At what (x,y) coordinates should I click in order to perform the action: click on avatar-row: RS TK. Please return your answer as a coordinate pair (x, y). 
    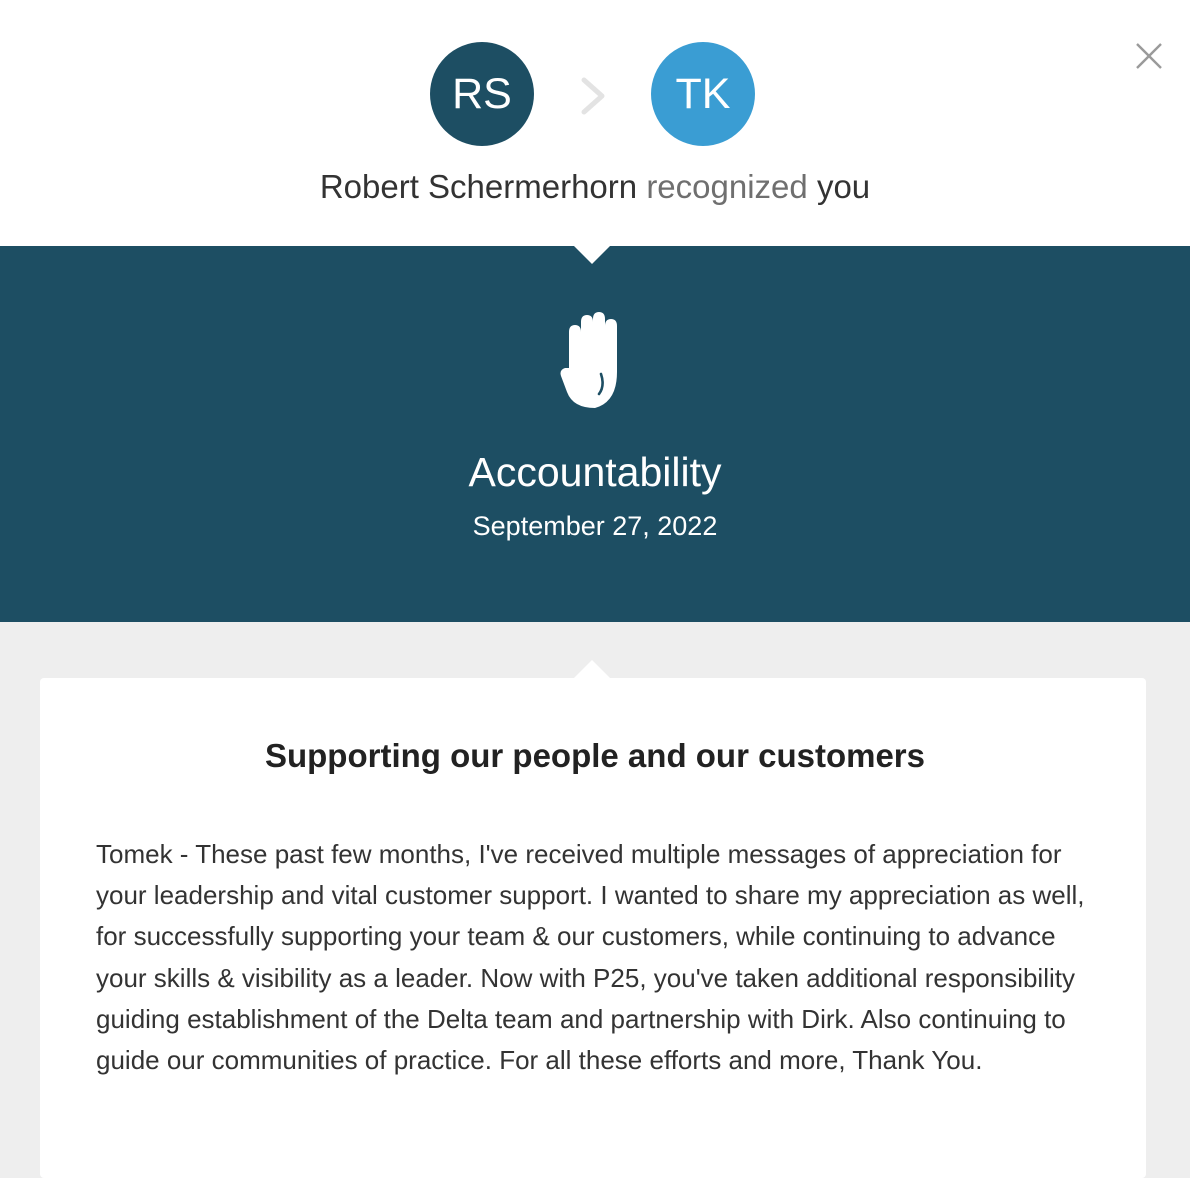
    Looking at the image, I should click on (595, 95).